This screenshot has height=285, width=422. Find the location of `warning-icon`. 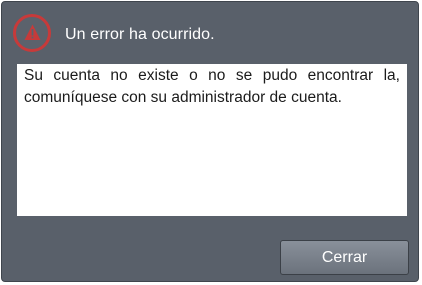

warning-icon is located at coordinates (32, 32).